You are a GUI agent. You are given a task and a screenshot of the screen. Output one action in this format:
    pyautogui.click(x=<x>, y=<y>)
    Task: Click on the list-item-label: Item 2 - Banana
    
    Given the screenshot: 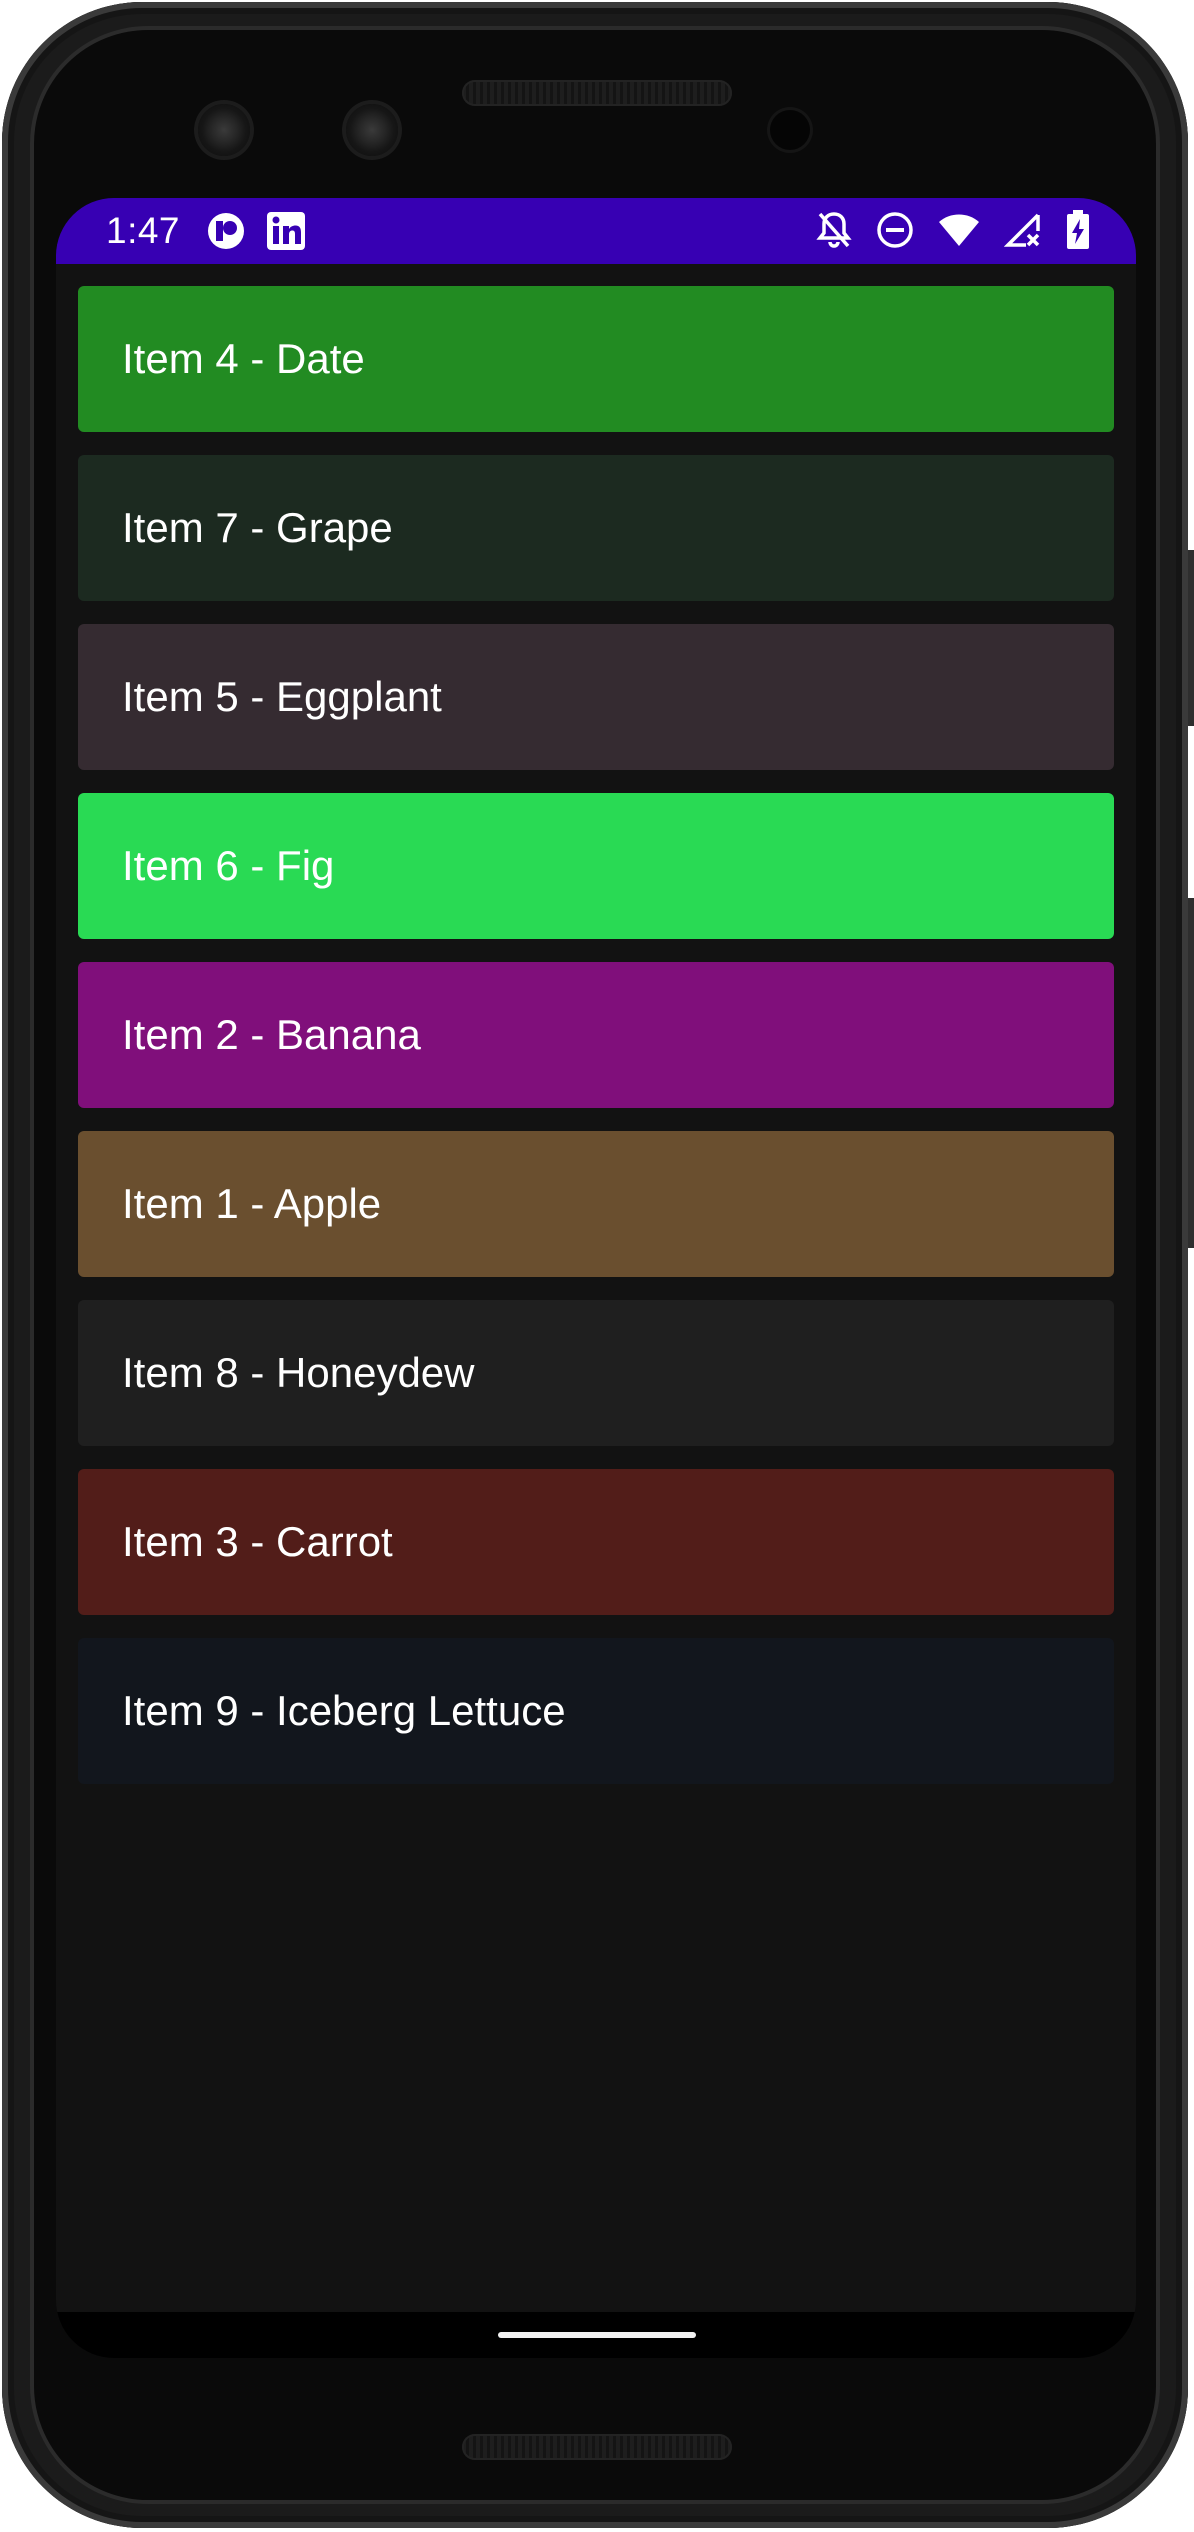 What is the action you would take?
    pyautogui.click(x=271, y=1034)
    